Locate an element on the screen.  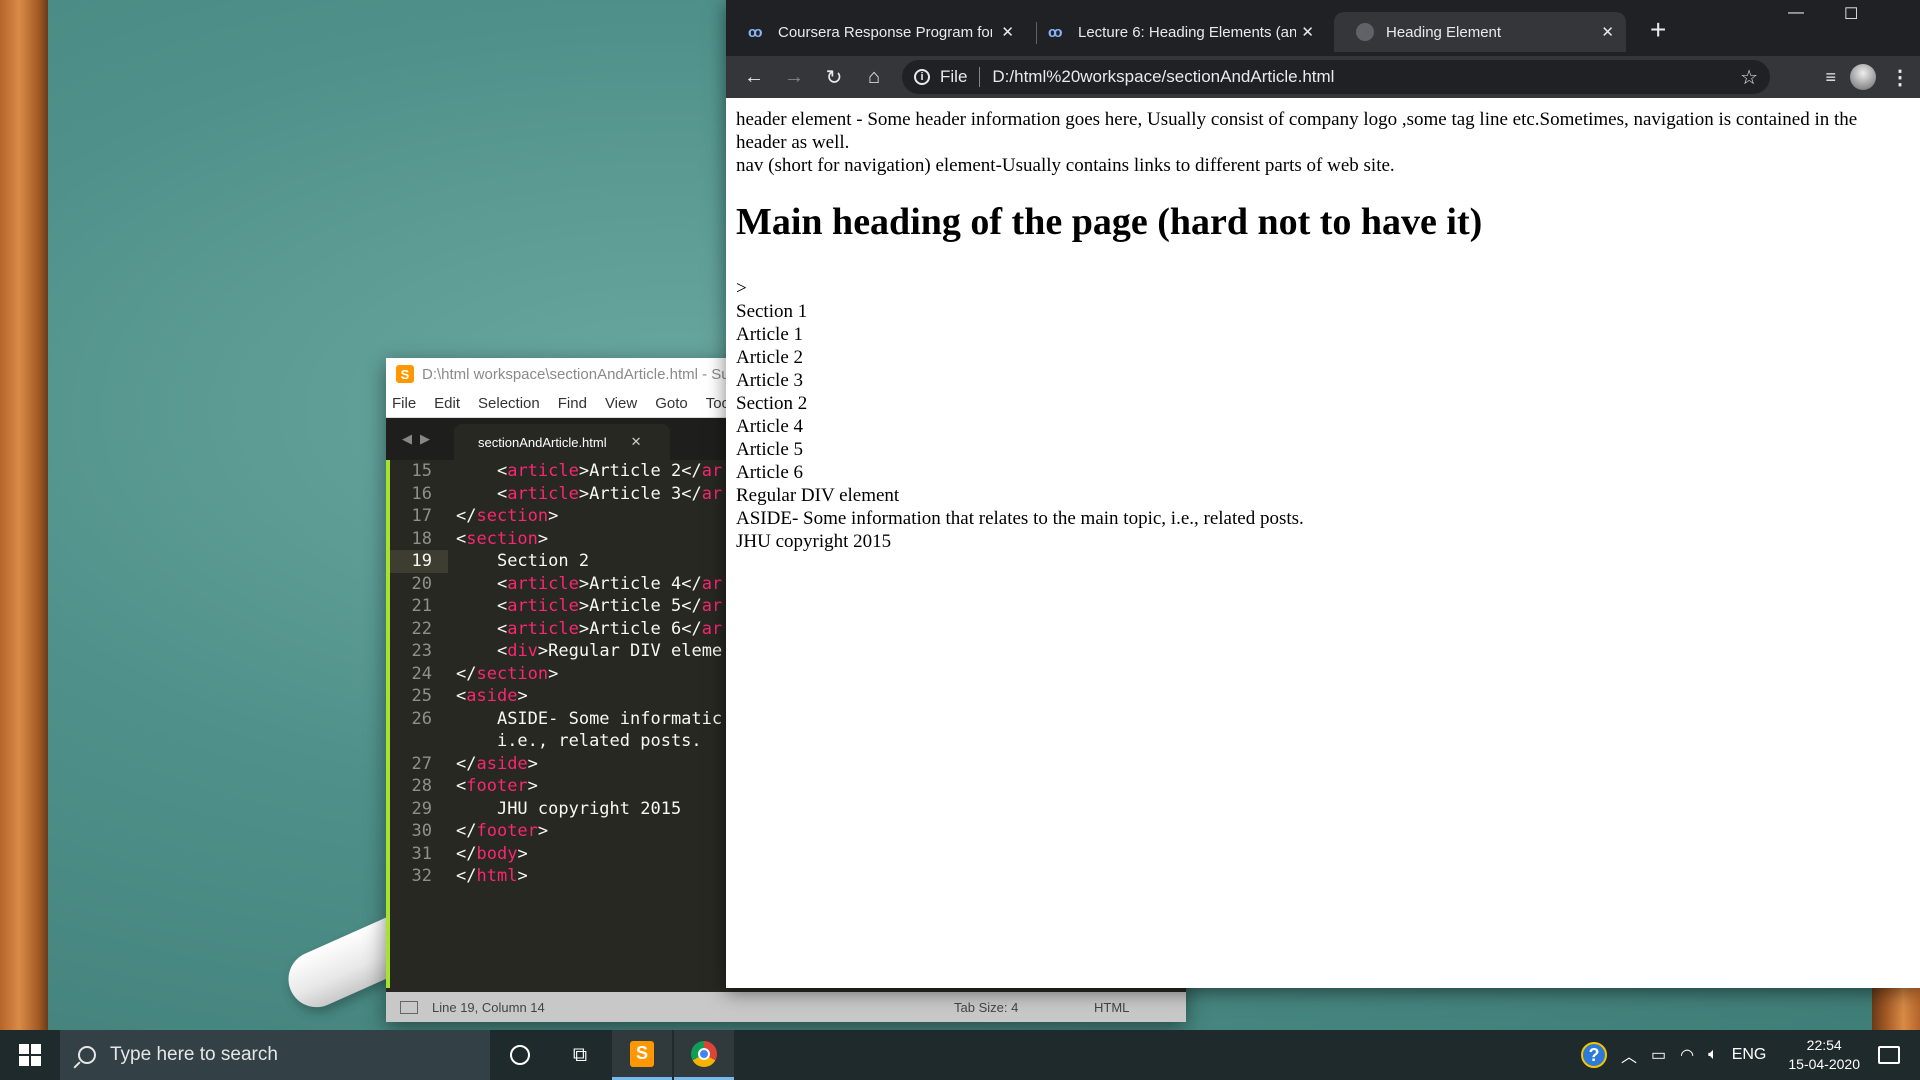
line-number is located at coordinates (419, 741).